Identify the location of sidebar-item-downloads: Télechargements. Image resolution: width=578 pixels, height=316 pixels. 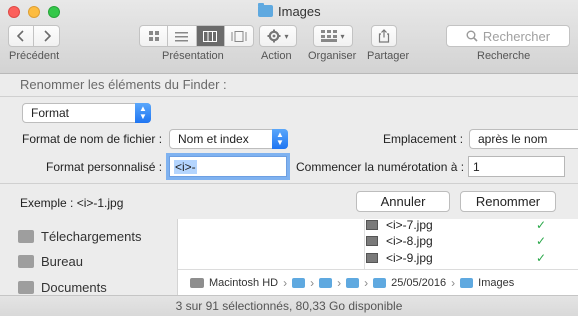
(79, 236).